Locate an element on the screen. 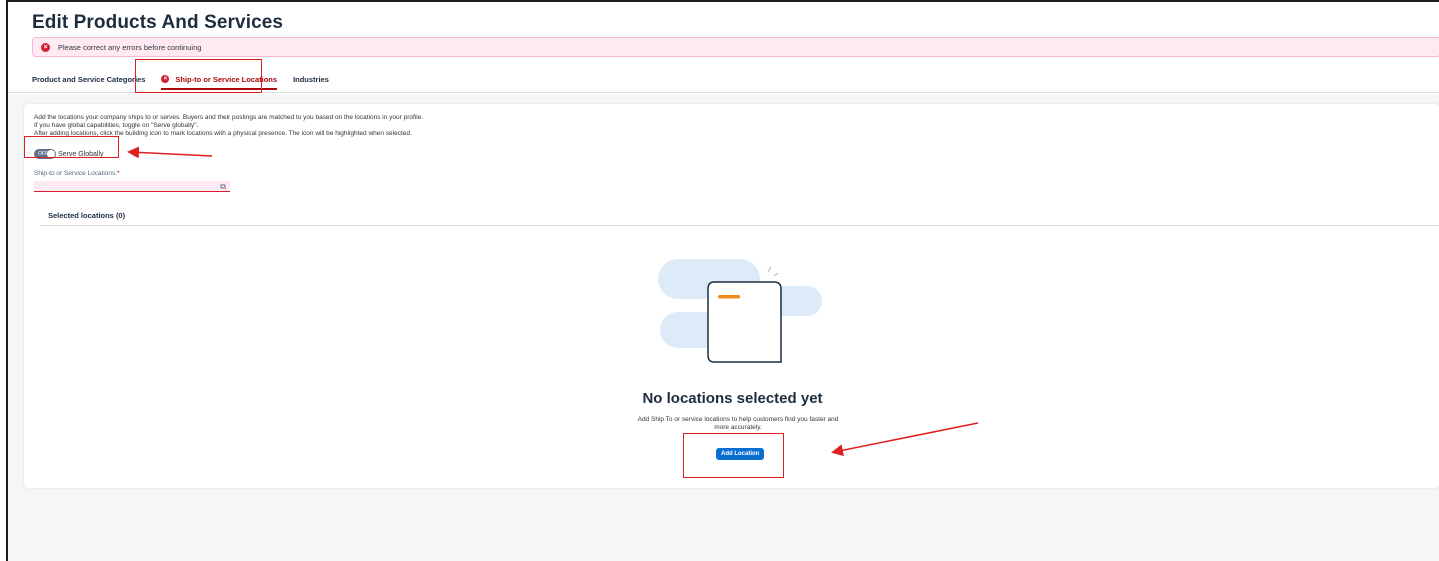  tab-industries: Industries is located at coordinates (311, 79).